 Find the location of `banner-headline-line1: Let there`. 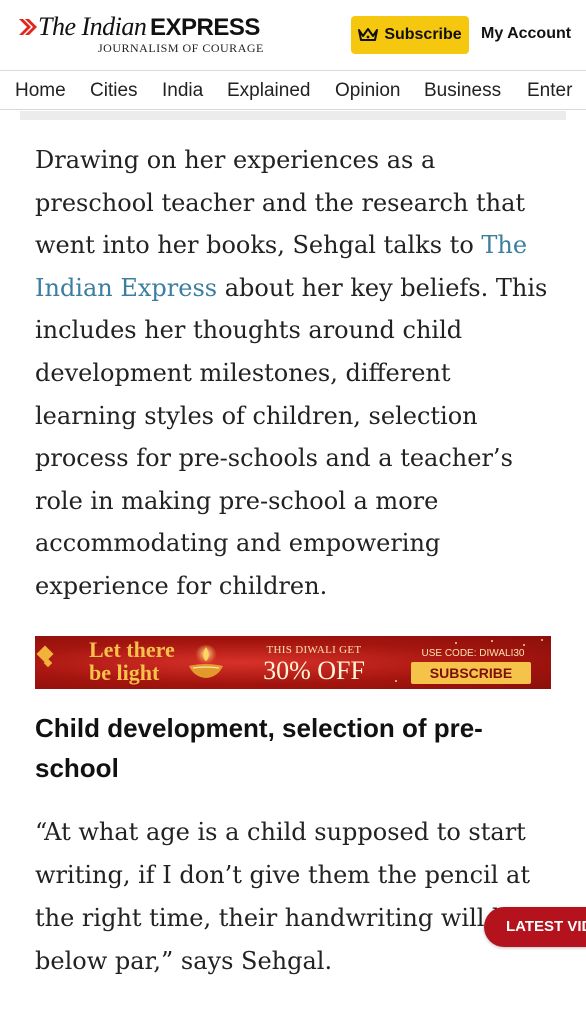

banner-headline-line1: Let there is located at coordinates (132, 649).